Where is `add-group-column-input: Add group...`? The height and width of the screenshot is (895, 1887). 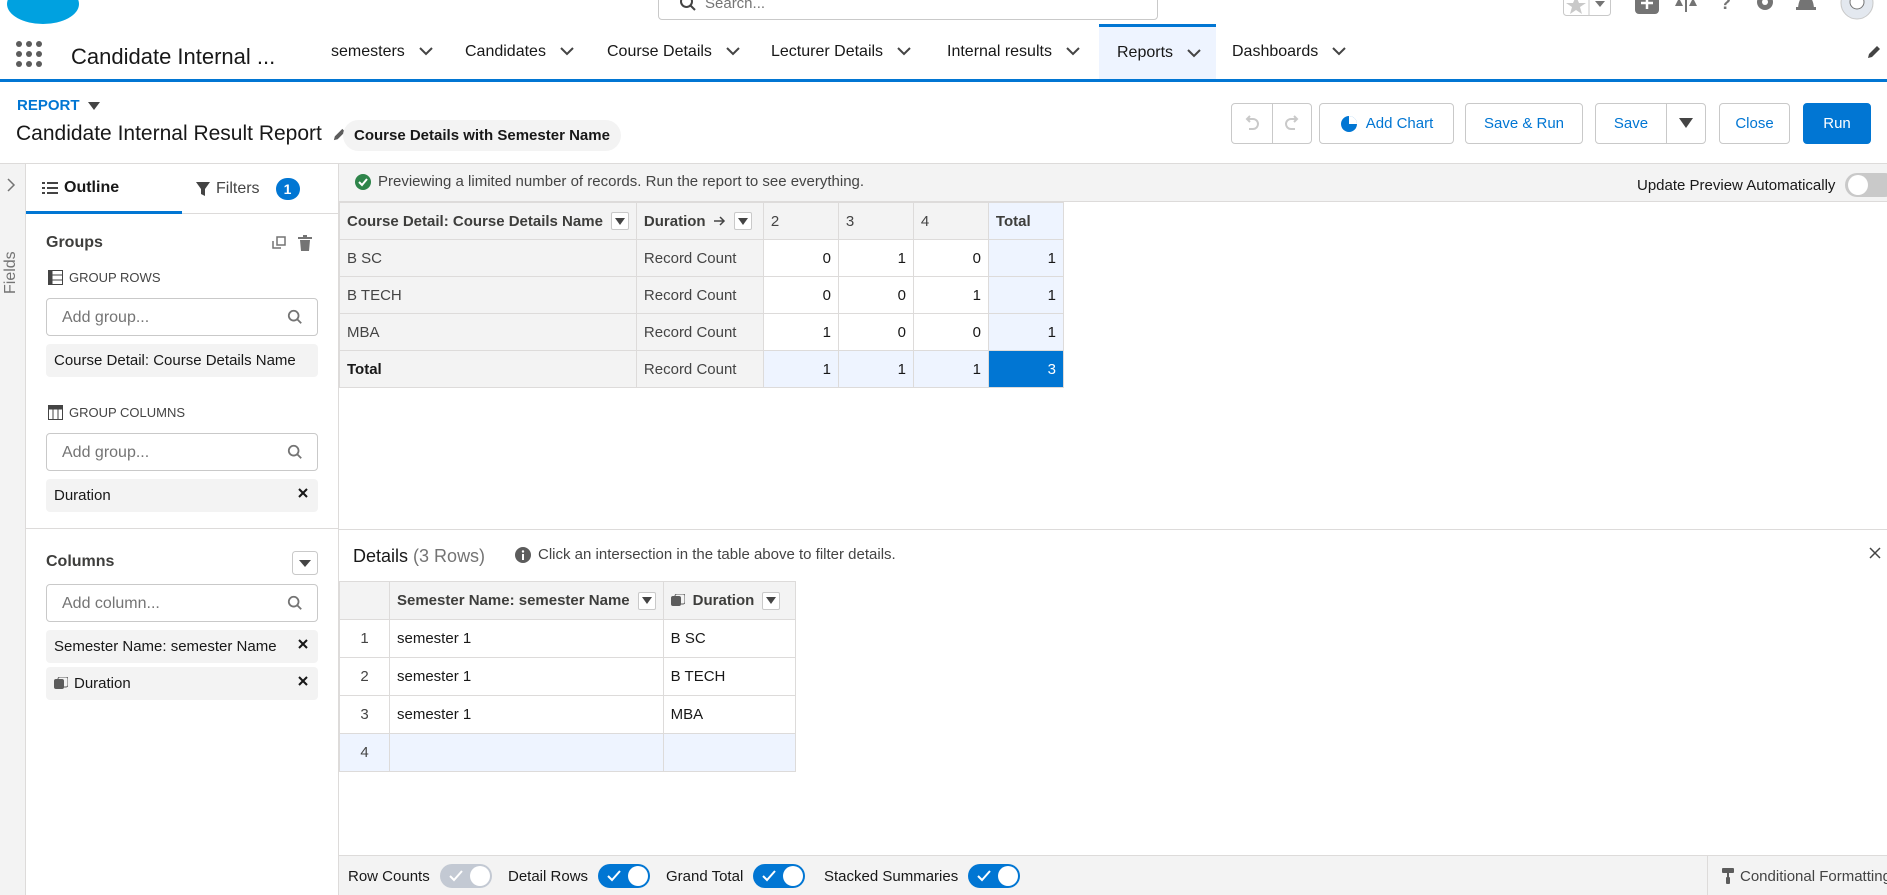
add-group-column-input: Add group... is located at coordinates (182, 452).